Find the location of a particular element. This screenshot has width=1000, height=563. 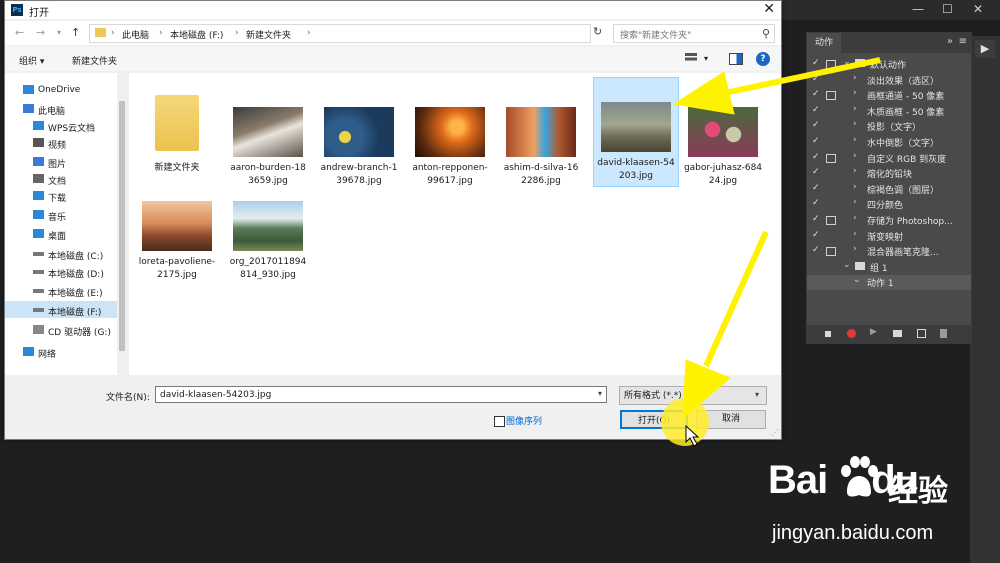

action-row: ✓ › 投影（文字） is located at coordinates (889, 126).